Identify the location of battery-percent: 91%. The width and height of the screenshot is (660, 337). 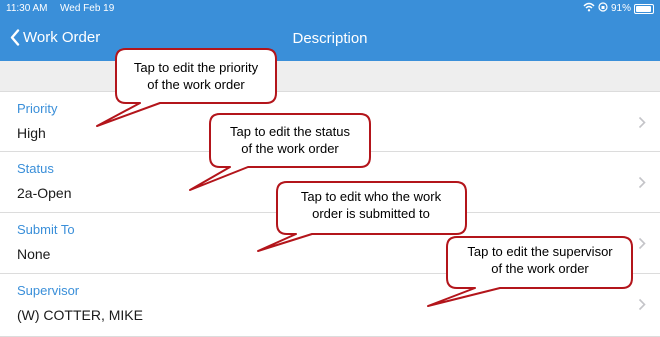
(620, 8).